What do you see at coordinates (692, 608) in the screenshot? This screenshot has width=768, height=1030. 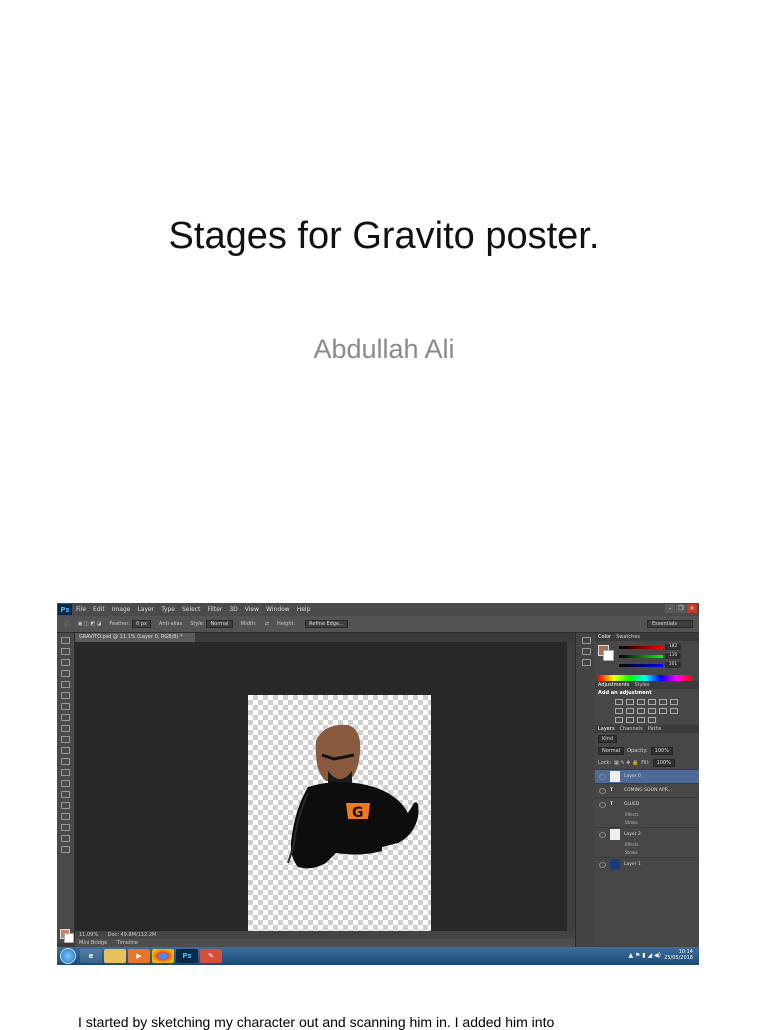 I see `close-icon: ✕` at bounding box center [692, 608].